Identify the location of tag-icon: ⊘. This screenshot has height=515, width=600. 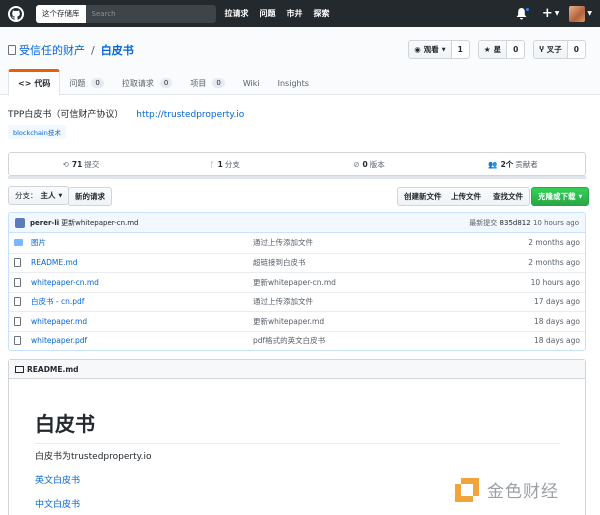
(356, 164).